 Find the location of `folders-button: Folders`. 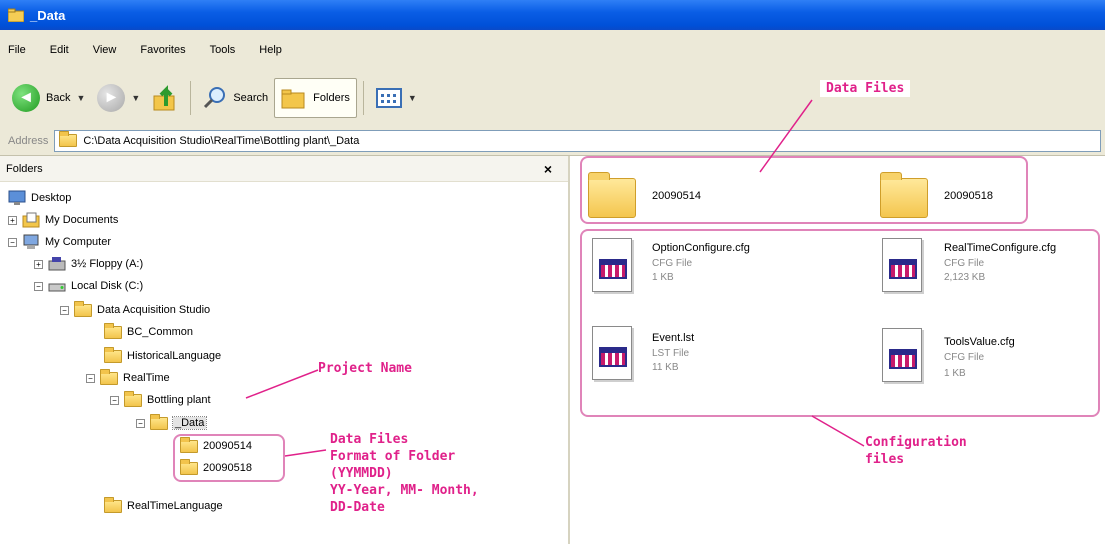

folders-button: Folders is located at coordinates (315, 98).